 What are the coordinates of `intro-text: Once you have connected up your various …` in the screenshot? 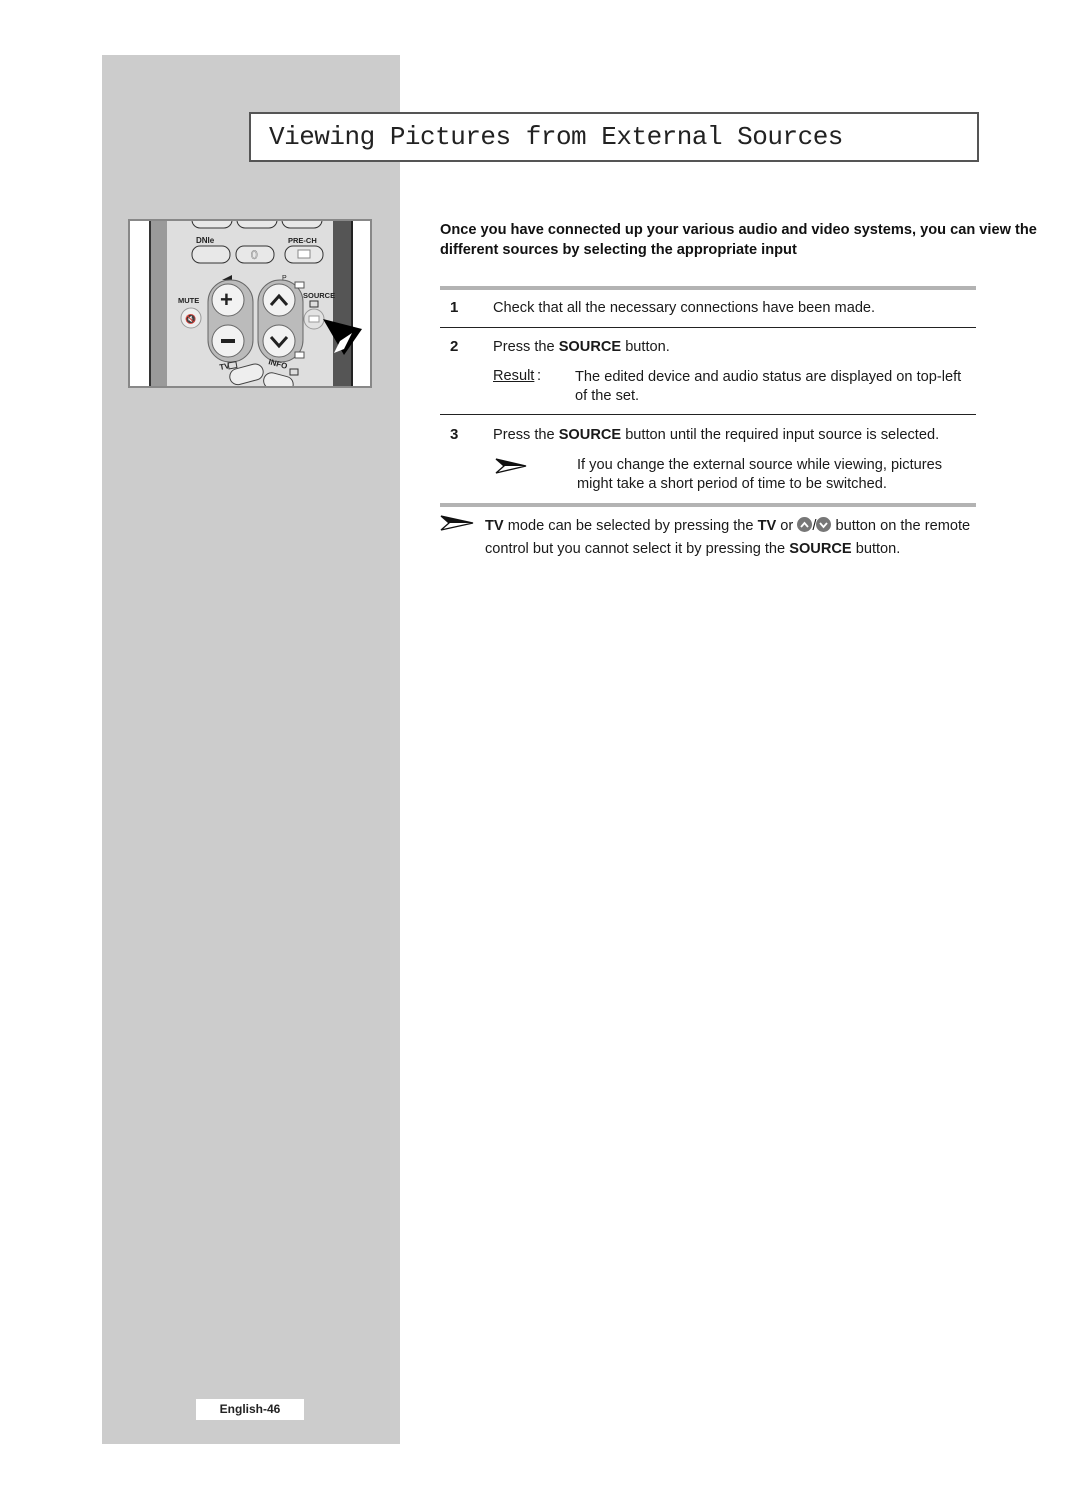 It's located at (738, 240).